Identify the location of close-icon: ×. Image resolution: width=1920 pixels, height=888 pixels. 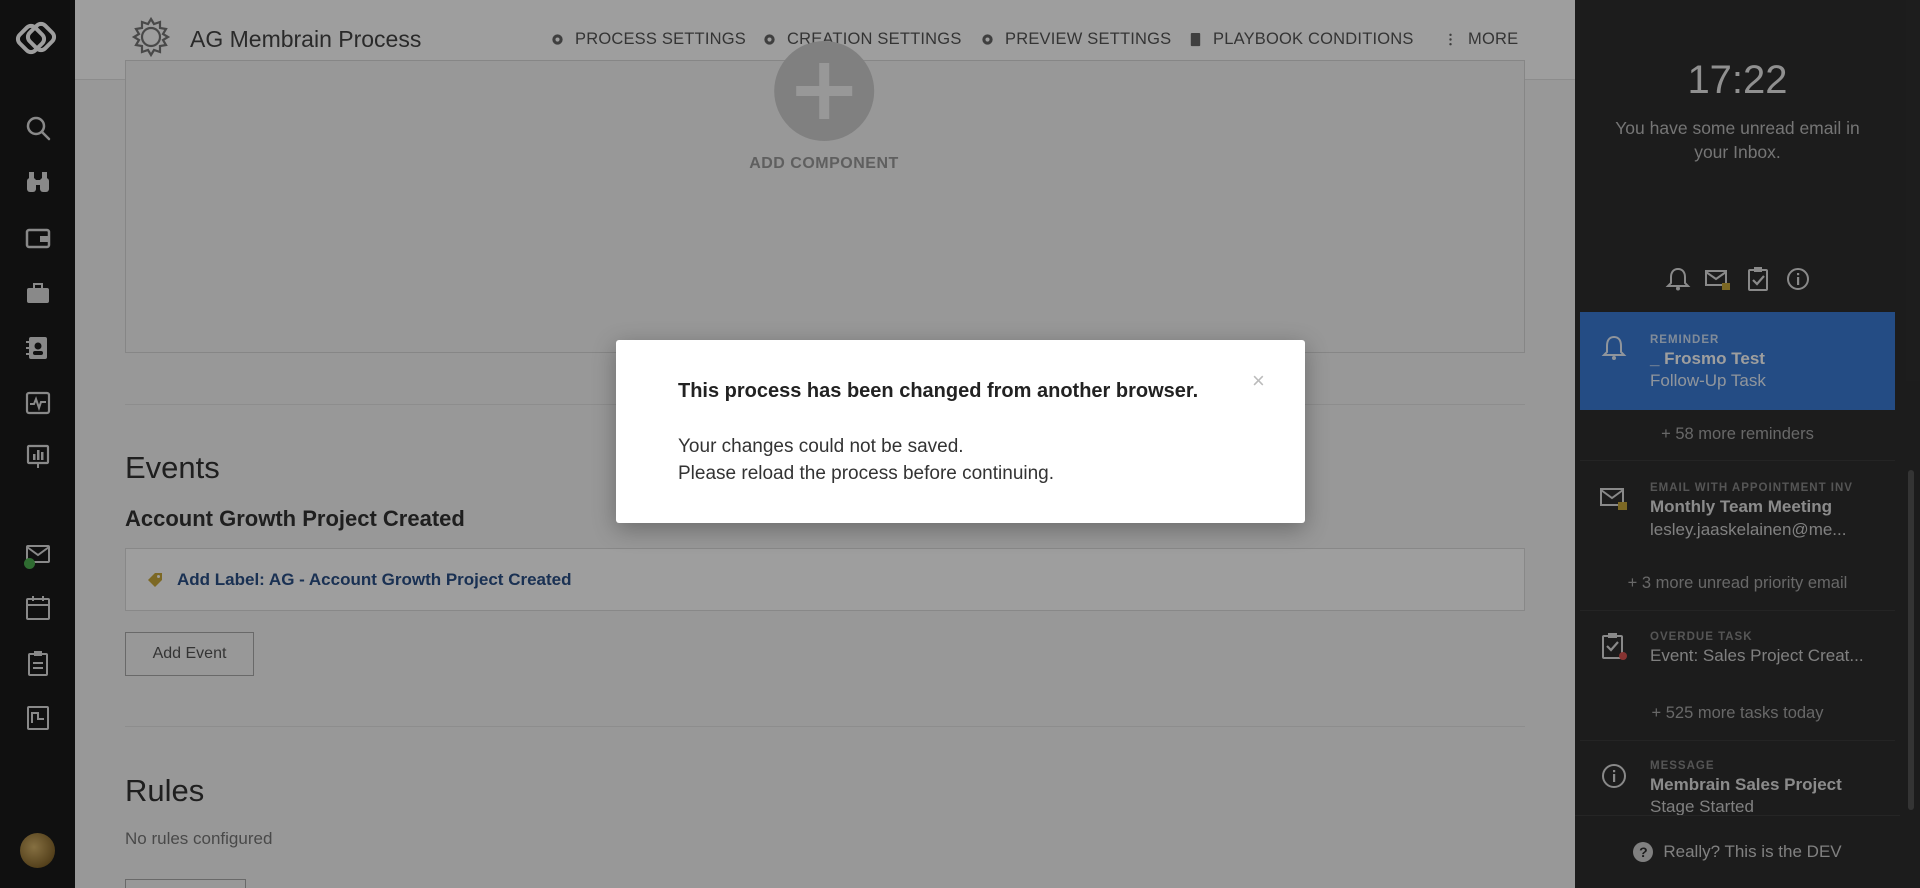
(1258, 381).